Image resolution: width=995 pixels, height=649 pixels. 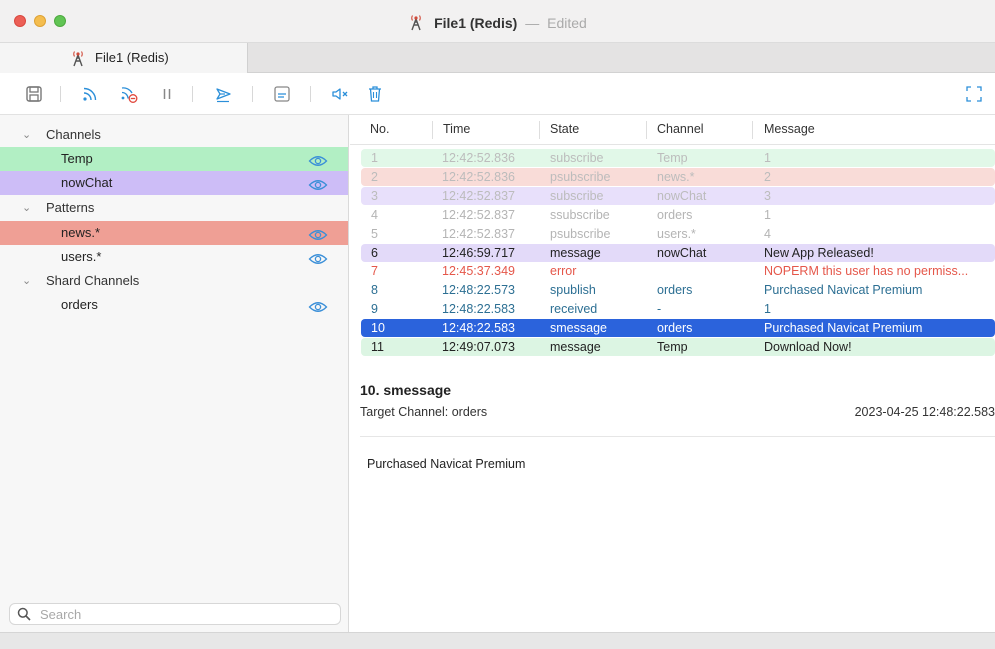 I want to click on sidebar-item-orders: orders, so click(x=174, y=305).